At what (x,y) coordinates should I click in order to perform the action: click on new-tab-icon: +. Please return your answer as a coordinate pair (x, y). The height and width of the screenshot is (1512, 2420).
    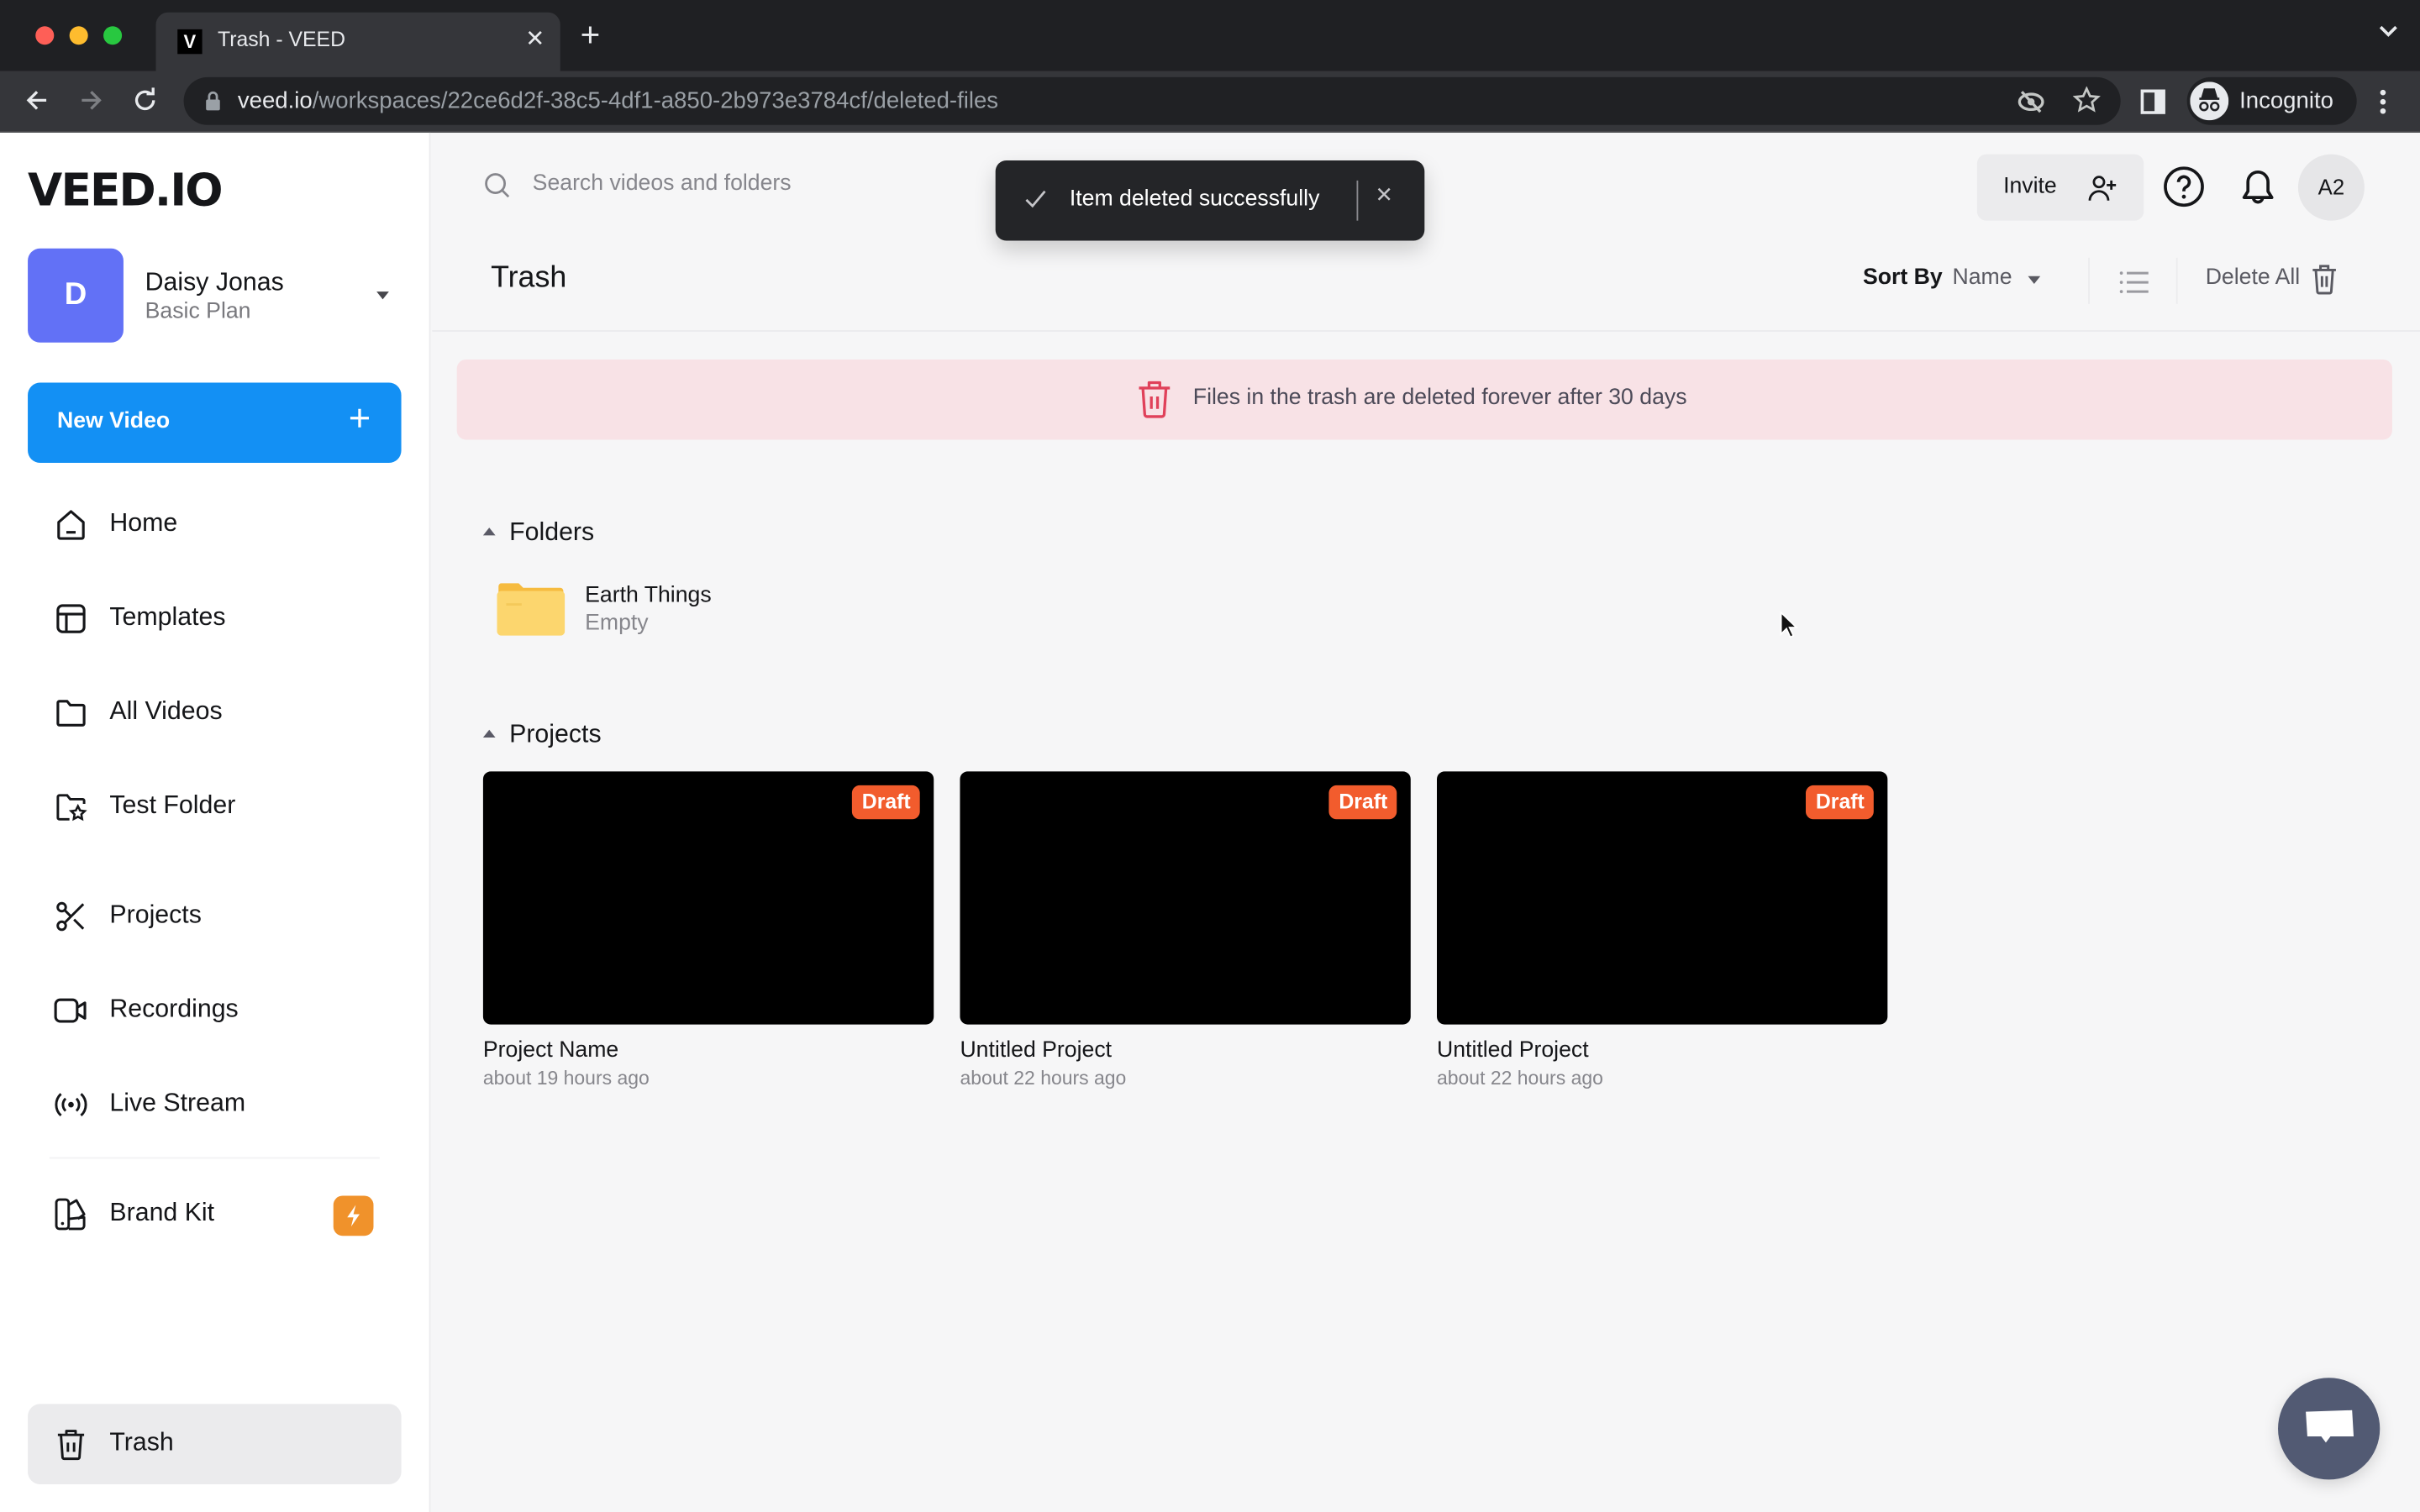
    Looking at the image, I should click on (591, 35).